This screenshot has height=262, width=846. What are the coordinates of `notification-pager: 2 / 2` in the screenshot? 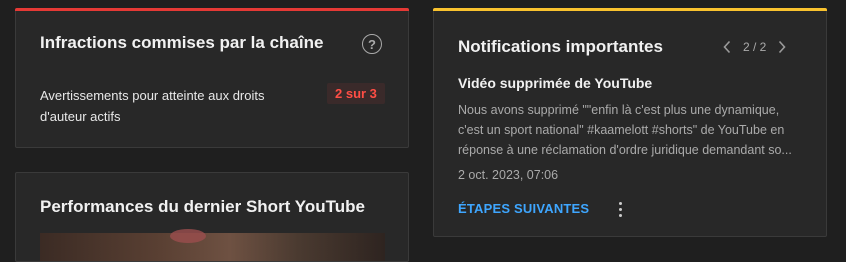 It's located at (754, 47).